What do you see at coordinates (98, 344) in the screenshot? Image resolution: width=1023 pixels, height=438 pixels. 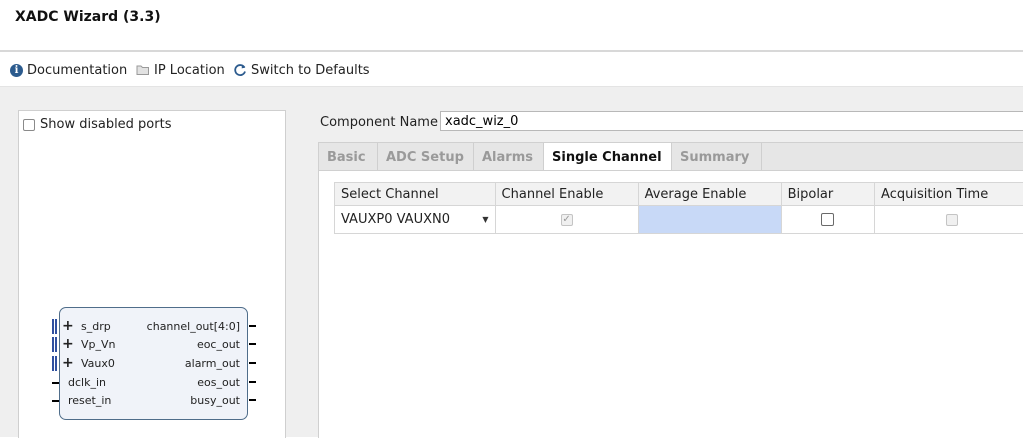 I see `port-vp-vn: Vp_Vn` at bounding box center [98, 344].